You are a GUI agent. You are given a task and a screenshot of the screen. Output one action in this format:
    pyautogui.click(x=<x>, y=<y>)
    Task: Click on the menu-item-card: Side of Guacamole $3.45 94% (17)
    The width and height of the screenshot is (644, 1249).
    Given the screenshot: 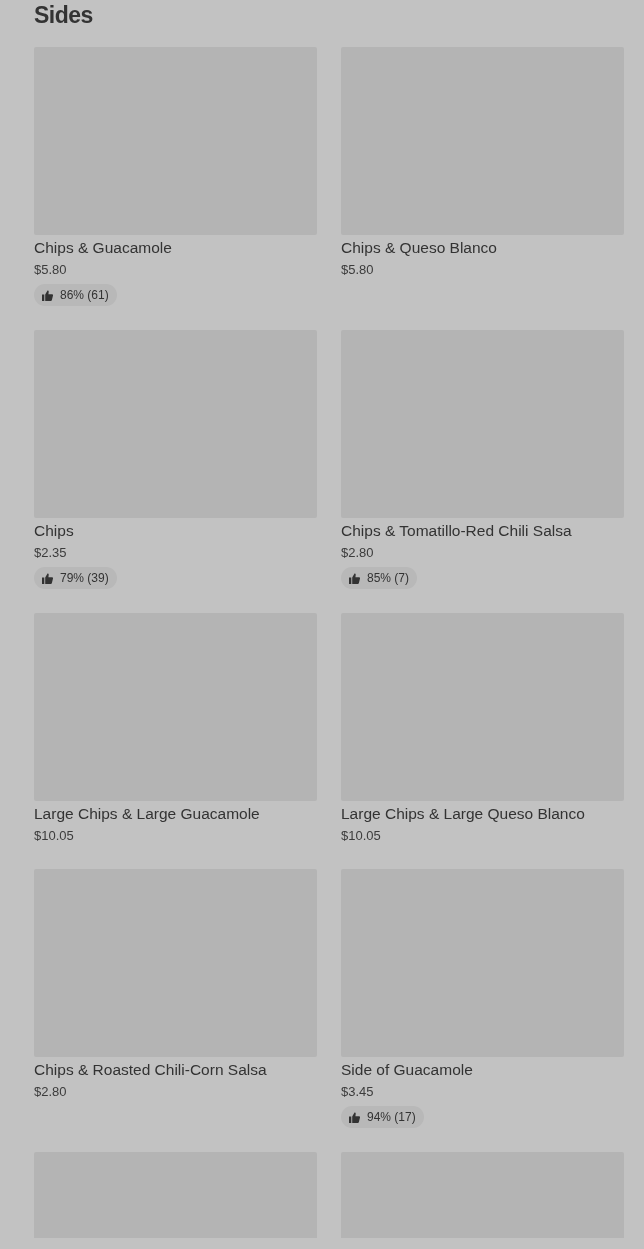 What is the action you would take?
    pyautogui.click(x=482, y=998)
    